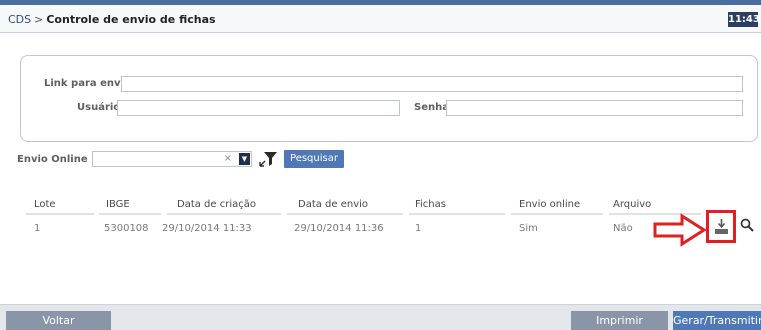 Image resolution: width=761 pixels, height=330 pixels. Describe the element at coordinates (126, 228) in the screenshot. I see `cell-ibge: 5300108` at that location.